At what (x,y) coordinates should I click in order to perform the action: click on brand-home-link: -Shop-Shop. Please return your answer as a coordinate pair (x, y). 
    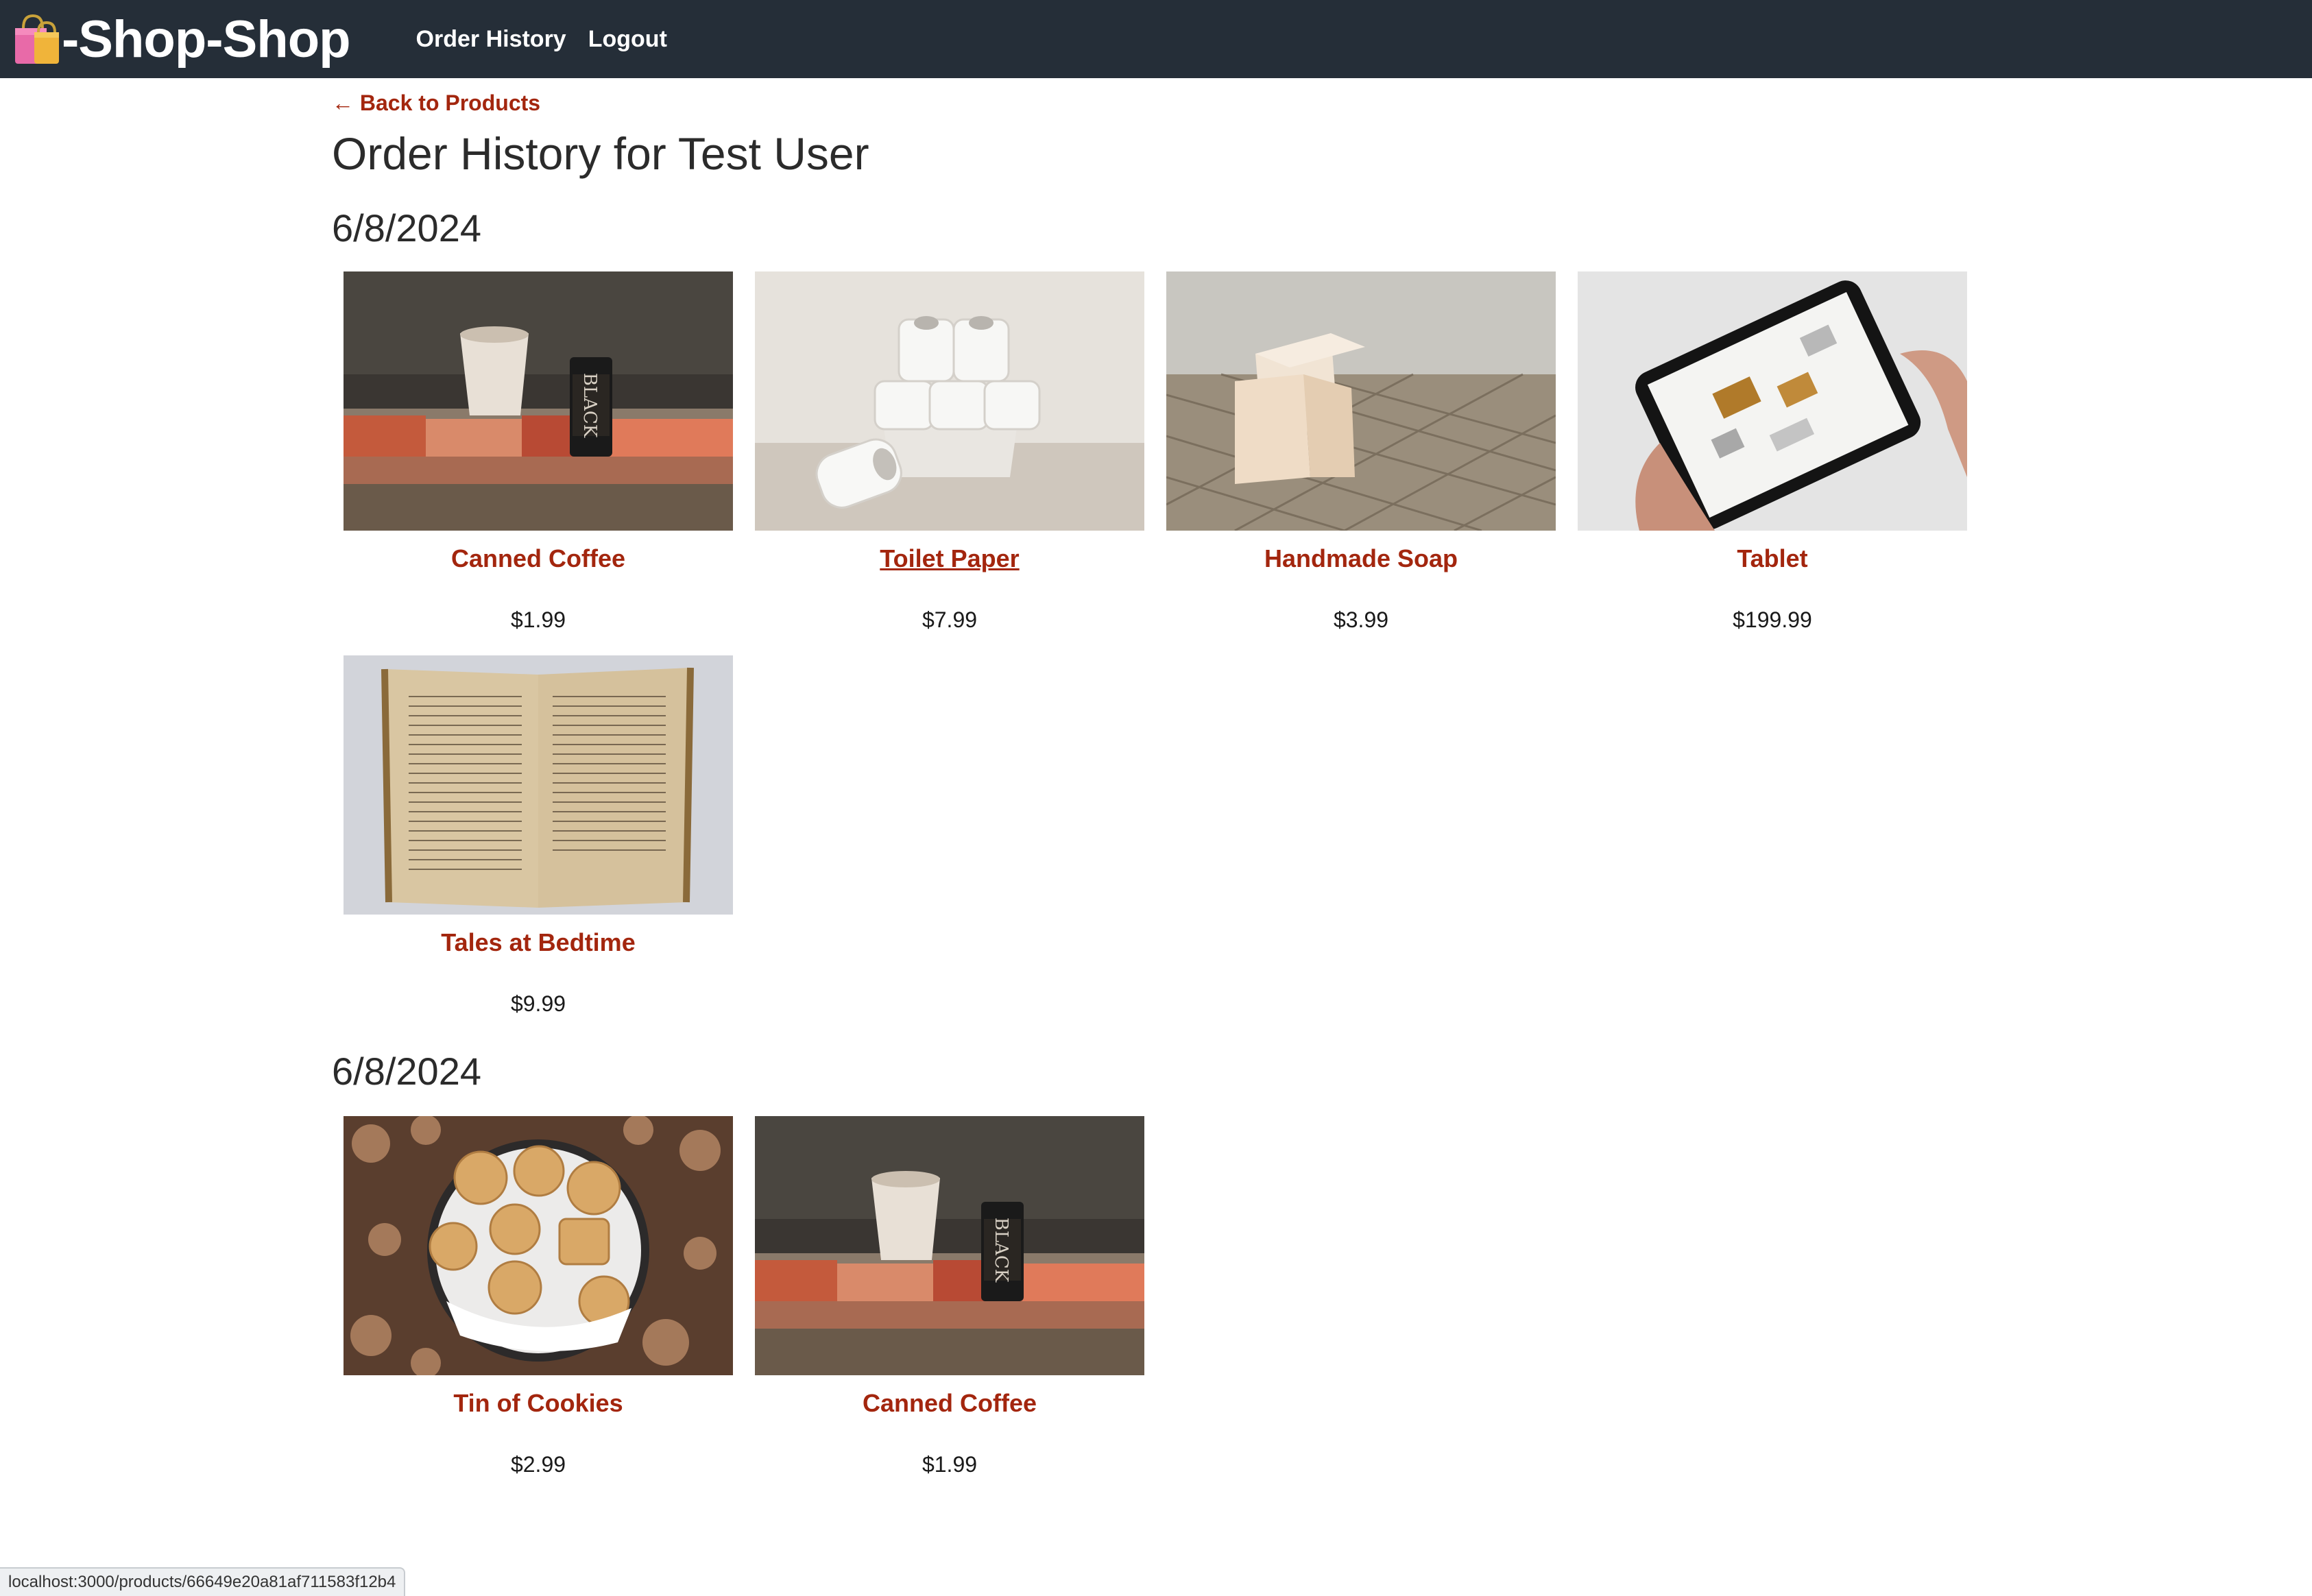
    Looking at the image, I should click on (180, 39).